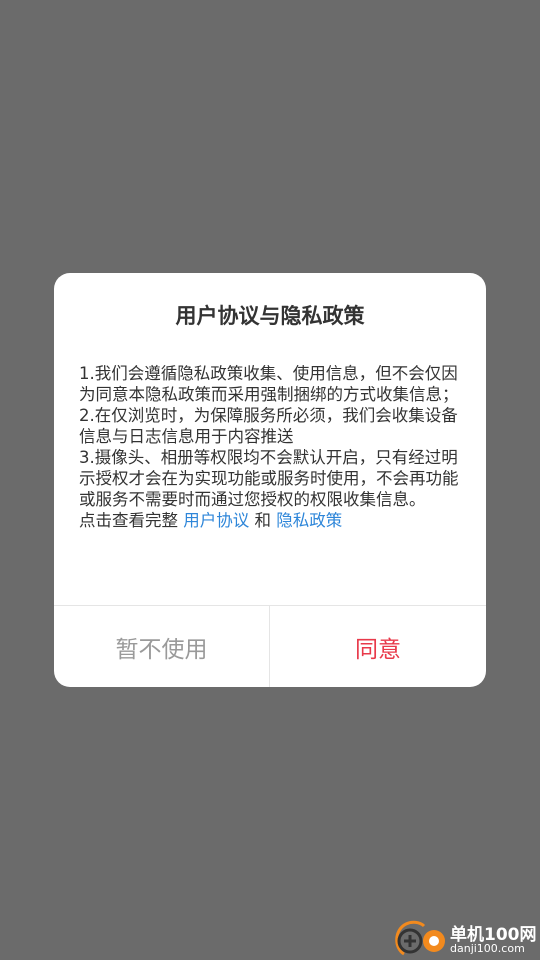 Image resolution: width=540 pixels, height=960 pixels. I want to click on privacy-policy-link: 隐私政策, so click(309, 520).